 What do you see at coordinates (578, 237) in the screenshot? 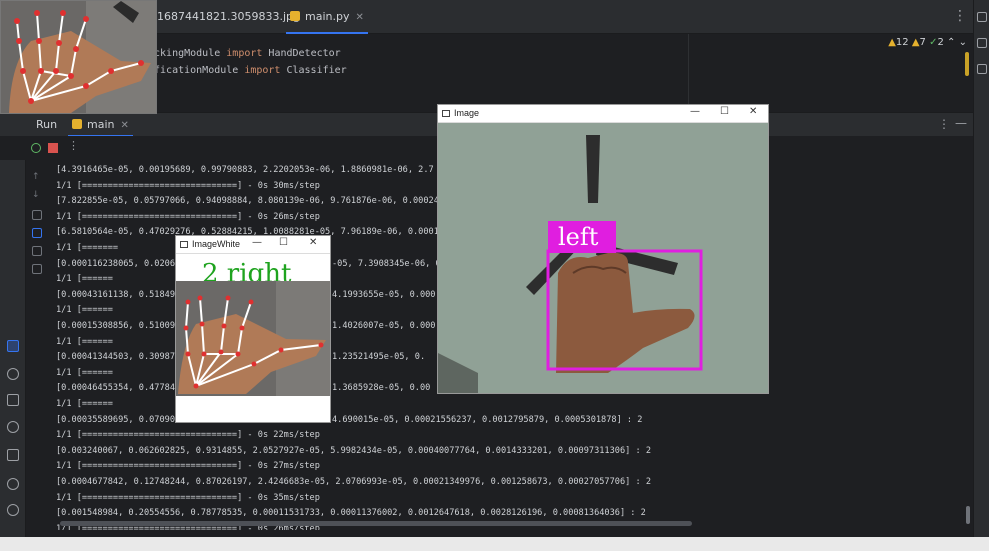
I see `prediction-label: left` at bounding box center [578, 237].